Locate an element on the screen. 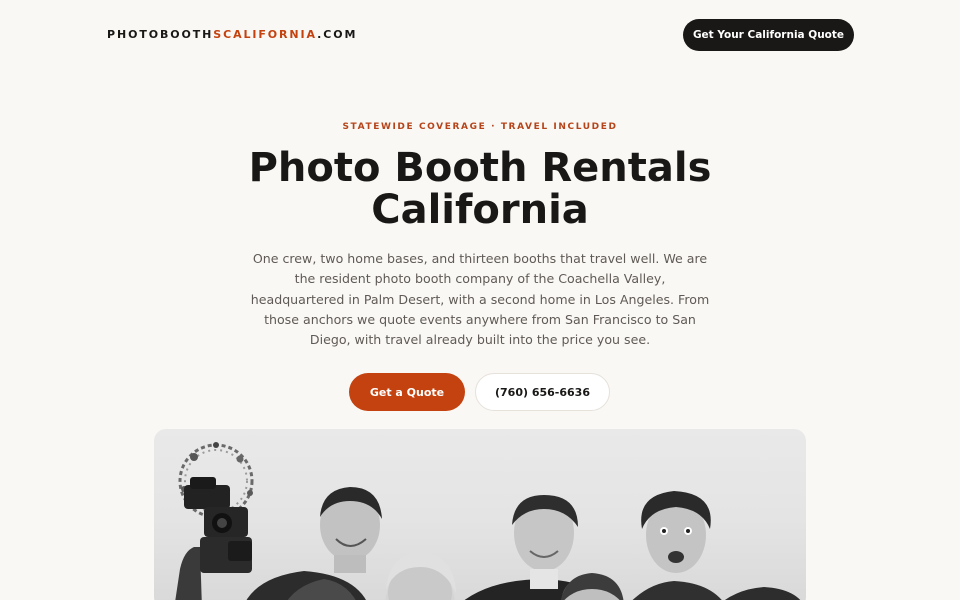  hero-eyebrow: STATEWIDE COVERAGE · TRAVEL INCLUDED is located at coordinates (480, 127).